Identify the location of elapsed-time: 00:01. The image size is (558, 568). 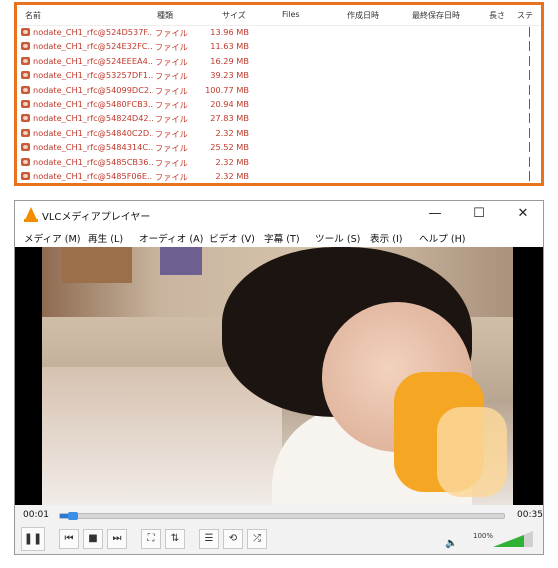
(36, 515).